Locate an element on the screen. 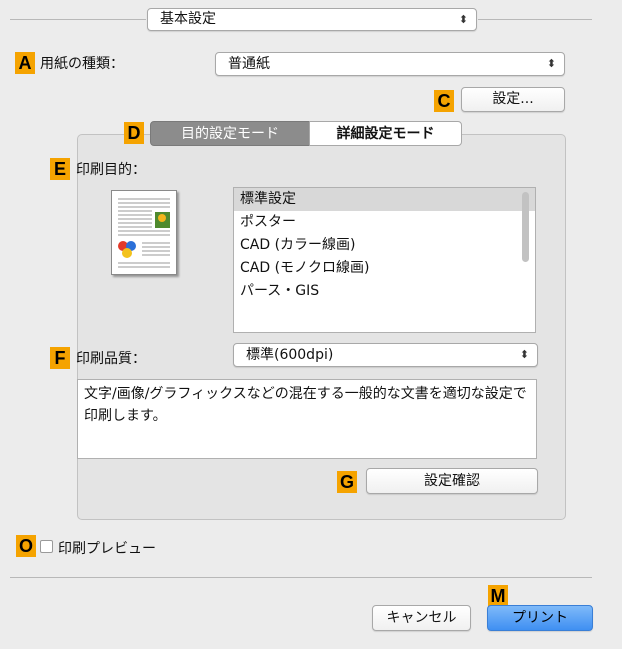 The width and height of the screenshot is (622, 649). list-item: ポスター is located at coordinates (384, 222).